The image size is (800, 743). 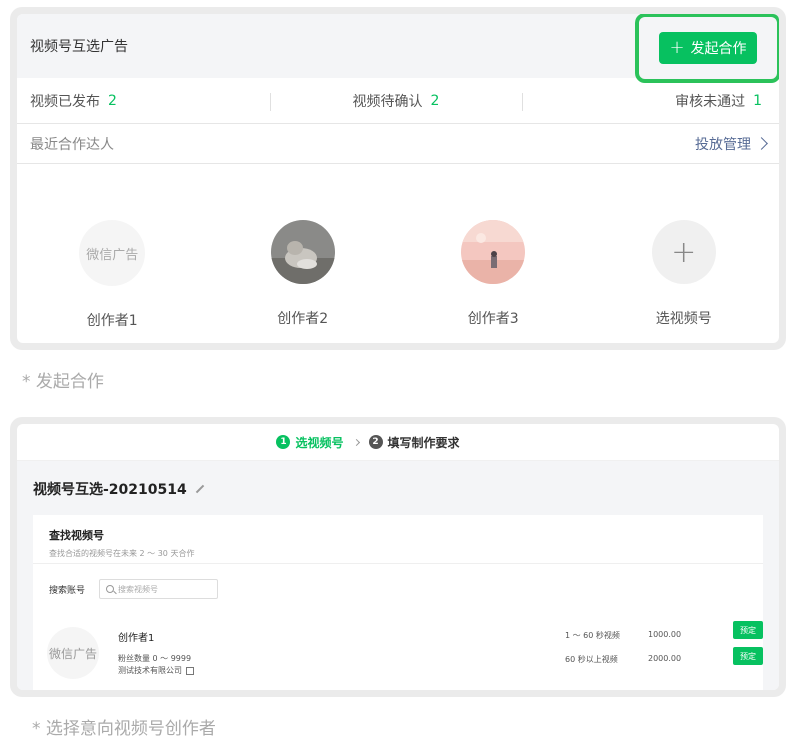 I want to click on option-label: 1 ～ 60 秒视频, so click(x=592, y=635).